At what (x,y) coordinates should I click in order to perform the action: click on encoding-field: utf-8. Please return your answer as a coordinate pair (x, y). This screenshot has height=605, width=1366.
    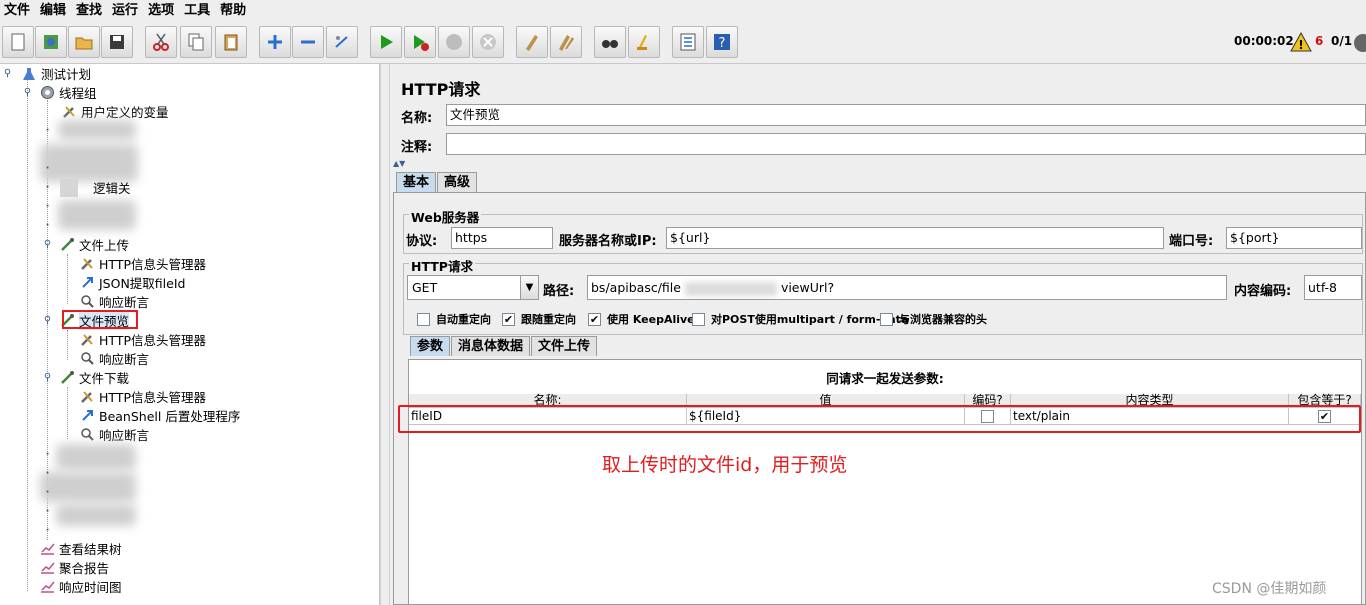
    Looking at the image, I should click on (1333, 287).